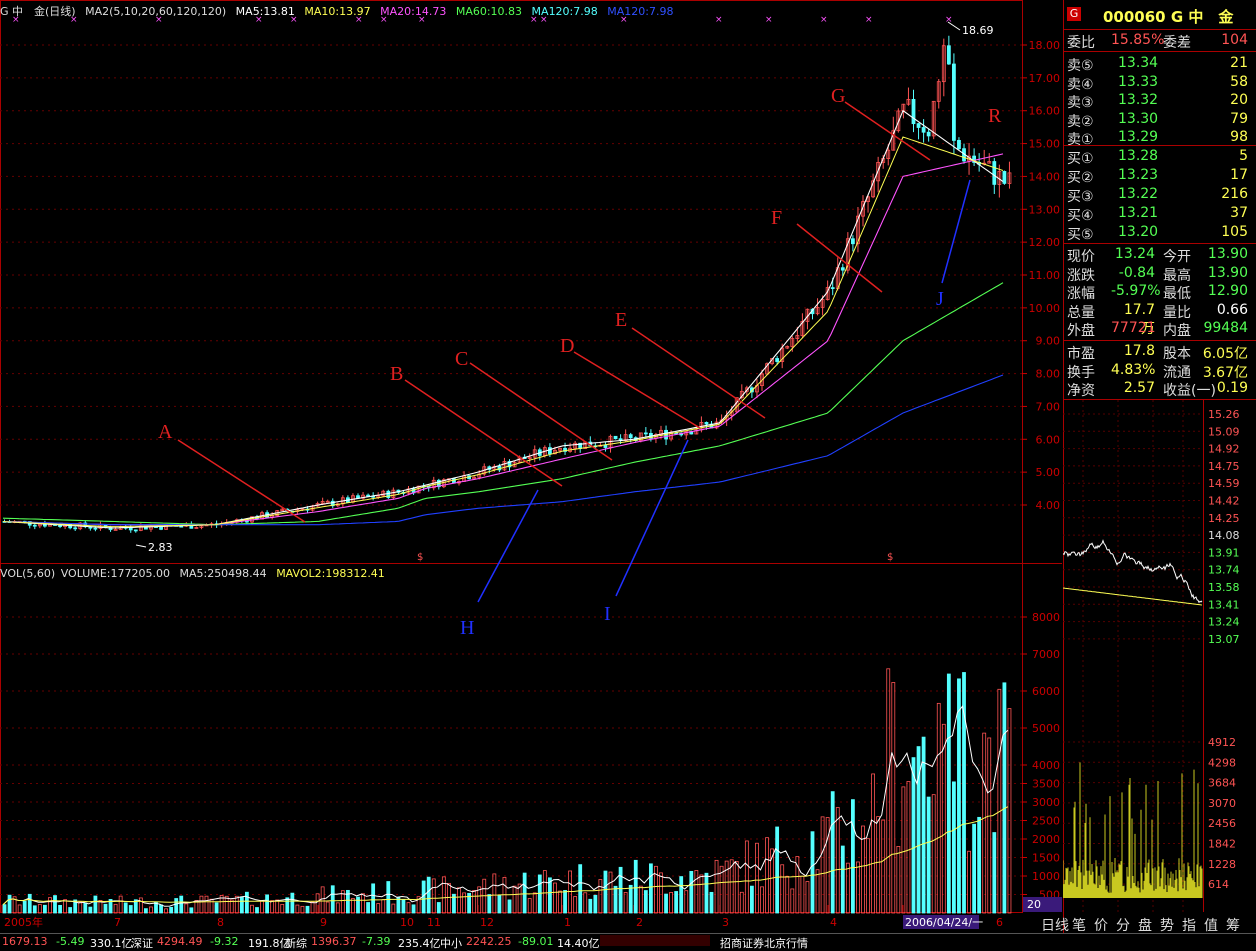 This screenshot has width=1256, height=951. What do you see at coordinates (1239, 100) in the screenshot?
I see `quote-volume: 20` at bounding box center [1239, 100].